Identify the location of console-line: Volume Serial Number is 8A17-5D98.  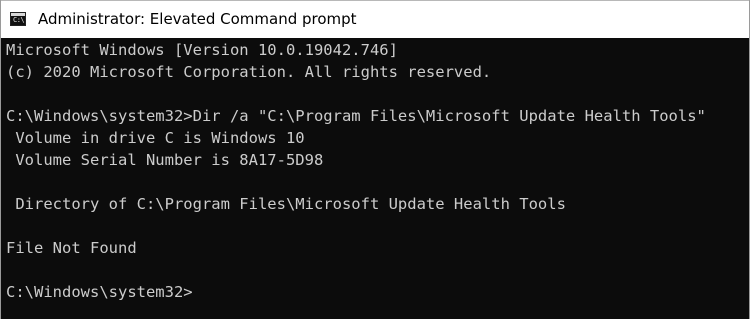
(165, 160).